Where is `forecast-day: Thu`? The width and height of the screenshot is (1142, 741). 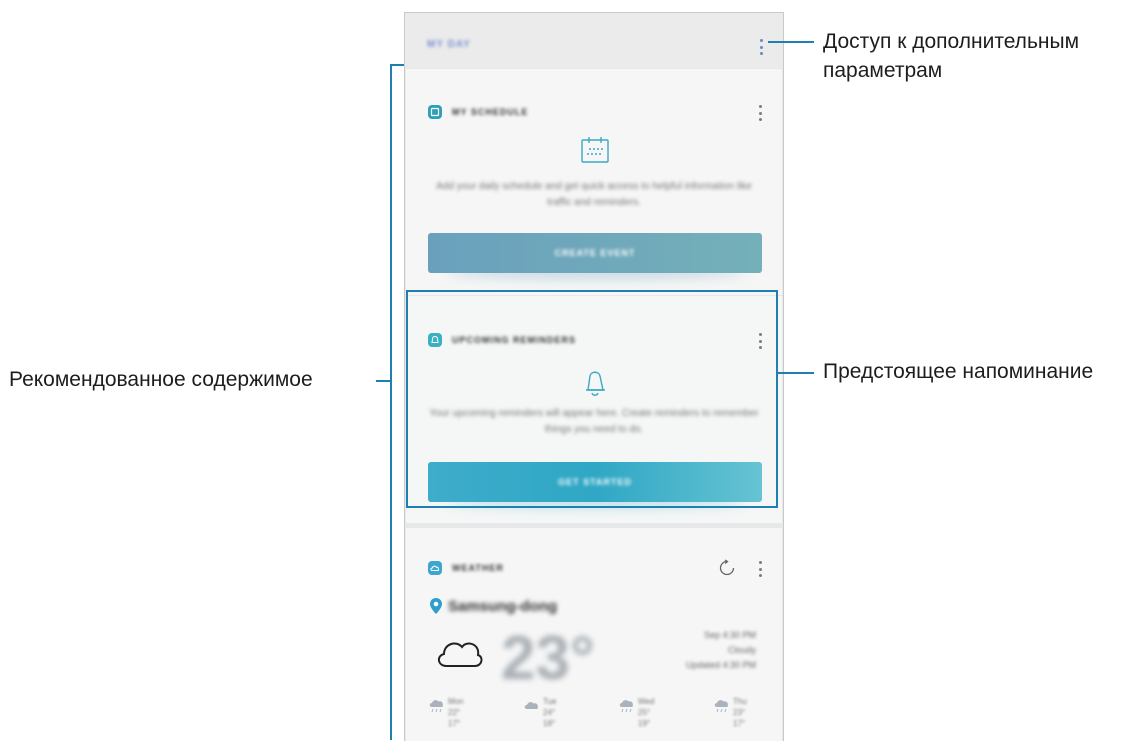 forecast-day: Thu is located at coordinates (740, 701).